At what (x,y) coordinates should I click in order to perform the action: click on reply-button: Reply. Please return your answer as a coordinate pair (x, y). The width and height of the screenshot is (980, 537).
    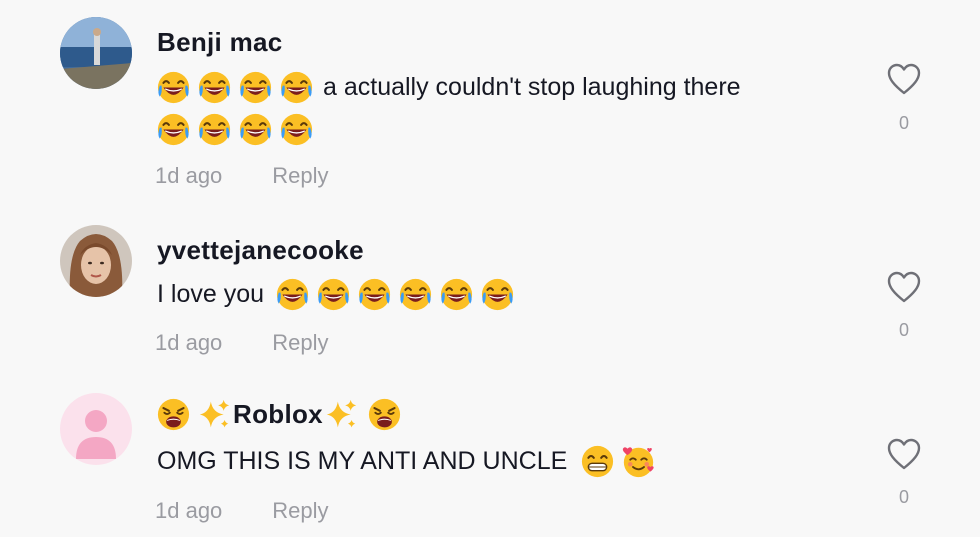
    Looking at the image, I should click on (300, 510).